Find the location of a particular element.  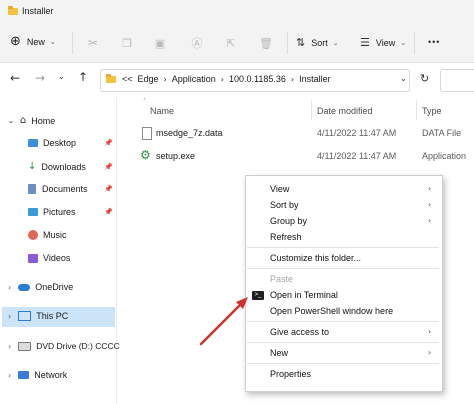

sidebar-item-home: ⌄ ⌂ Home is located at coordinates (31, 120).